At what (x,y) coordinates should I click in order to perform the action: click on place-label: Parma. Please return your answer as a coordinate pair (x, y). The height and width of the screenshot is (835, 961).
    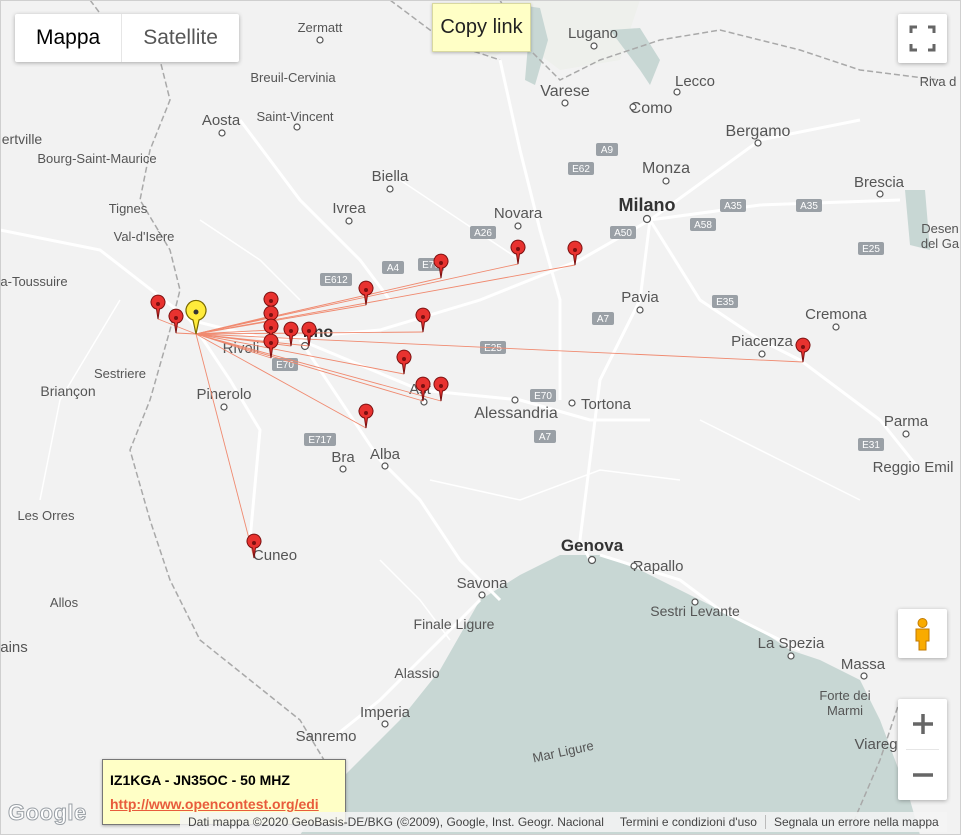
    Looking at the image, I should click on (906, 421).